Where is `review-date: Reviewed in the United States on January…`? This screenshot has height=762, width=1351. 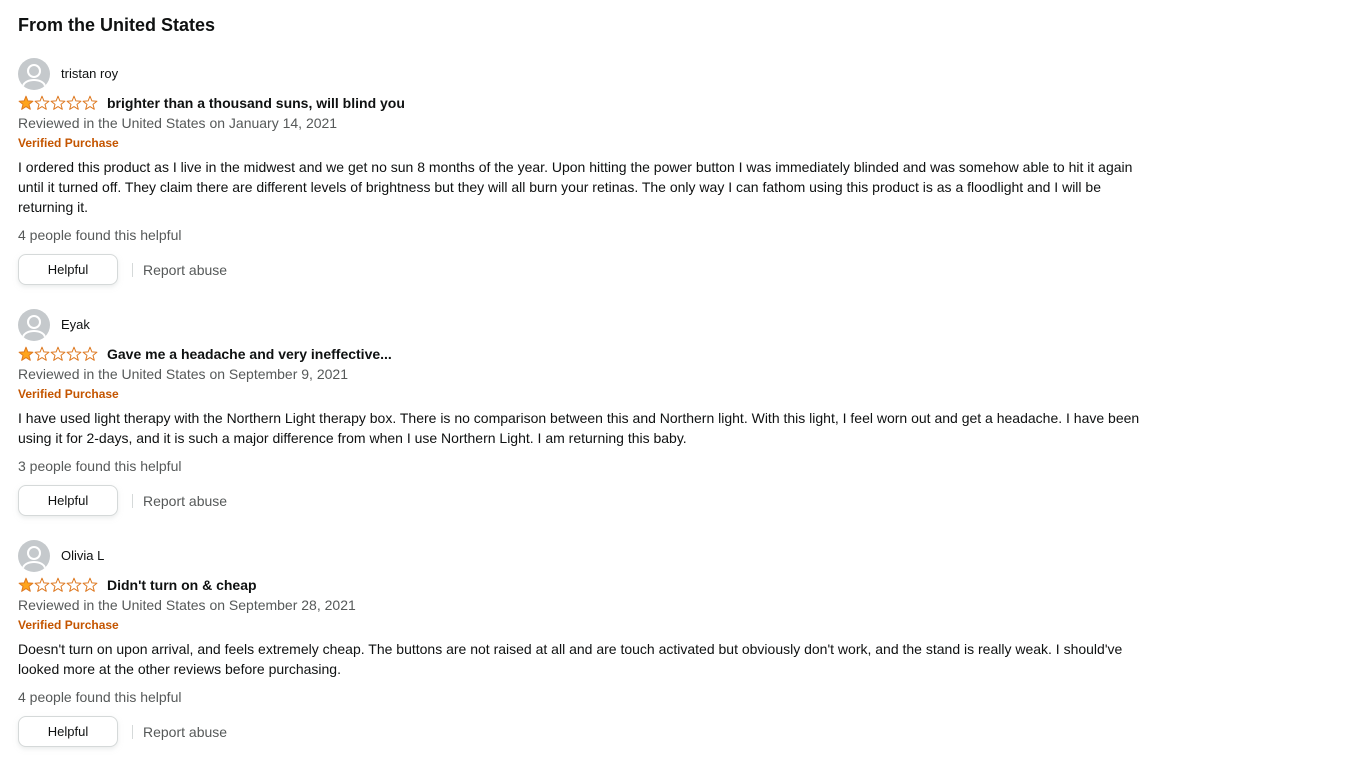
review-date: Reviewed in the United States on January… is located at coordinates (178, 123).